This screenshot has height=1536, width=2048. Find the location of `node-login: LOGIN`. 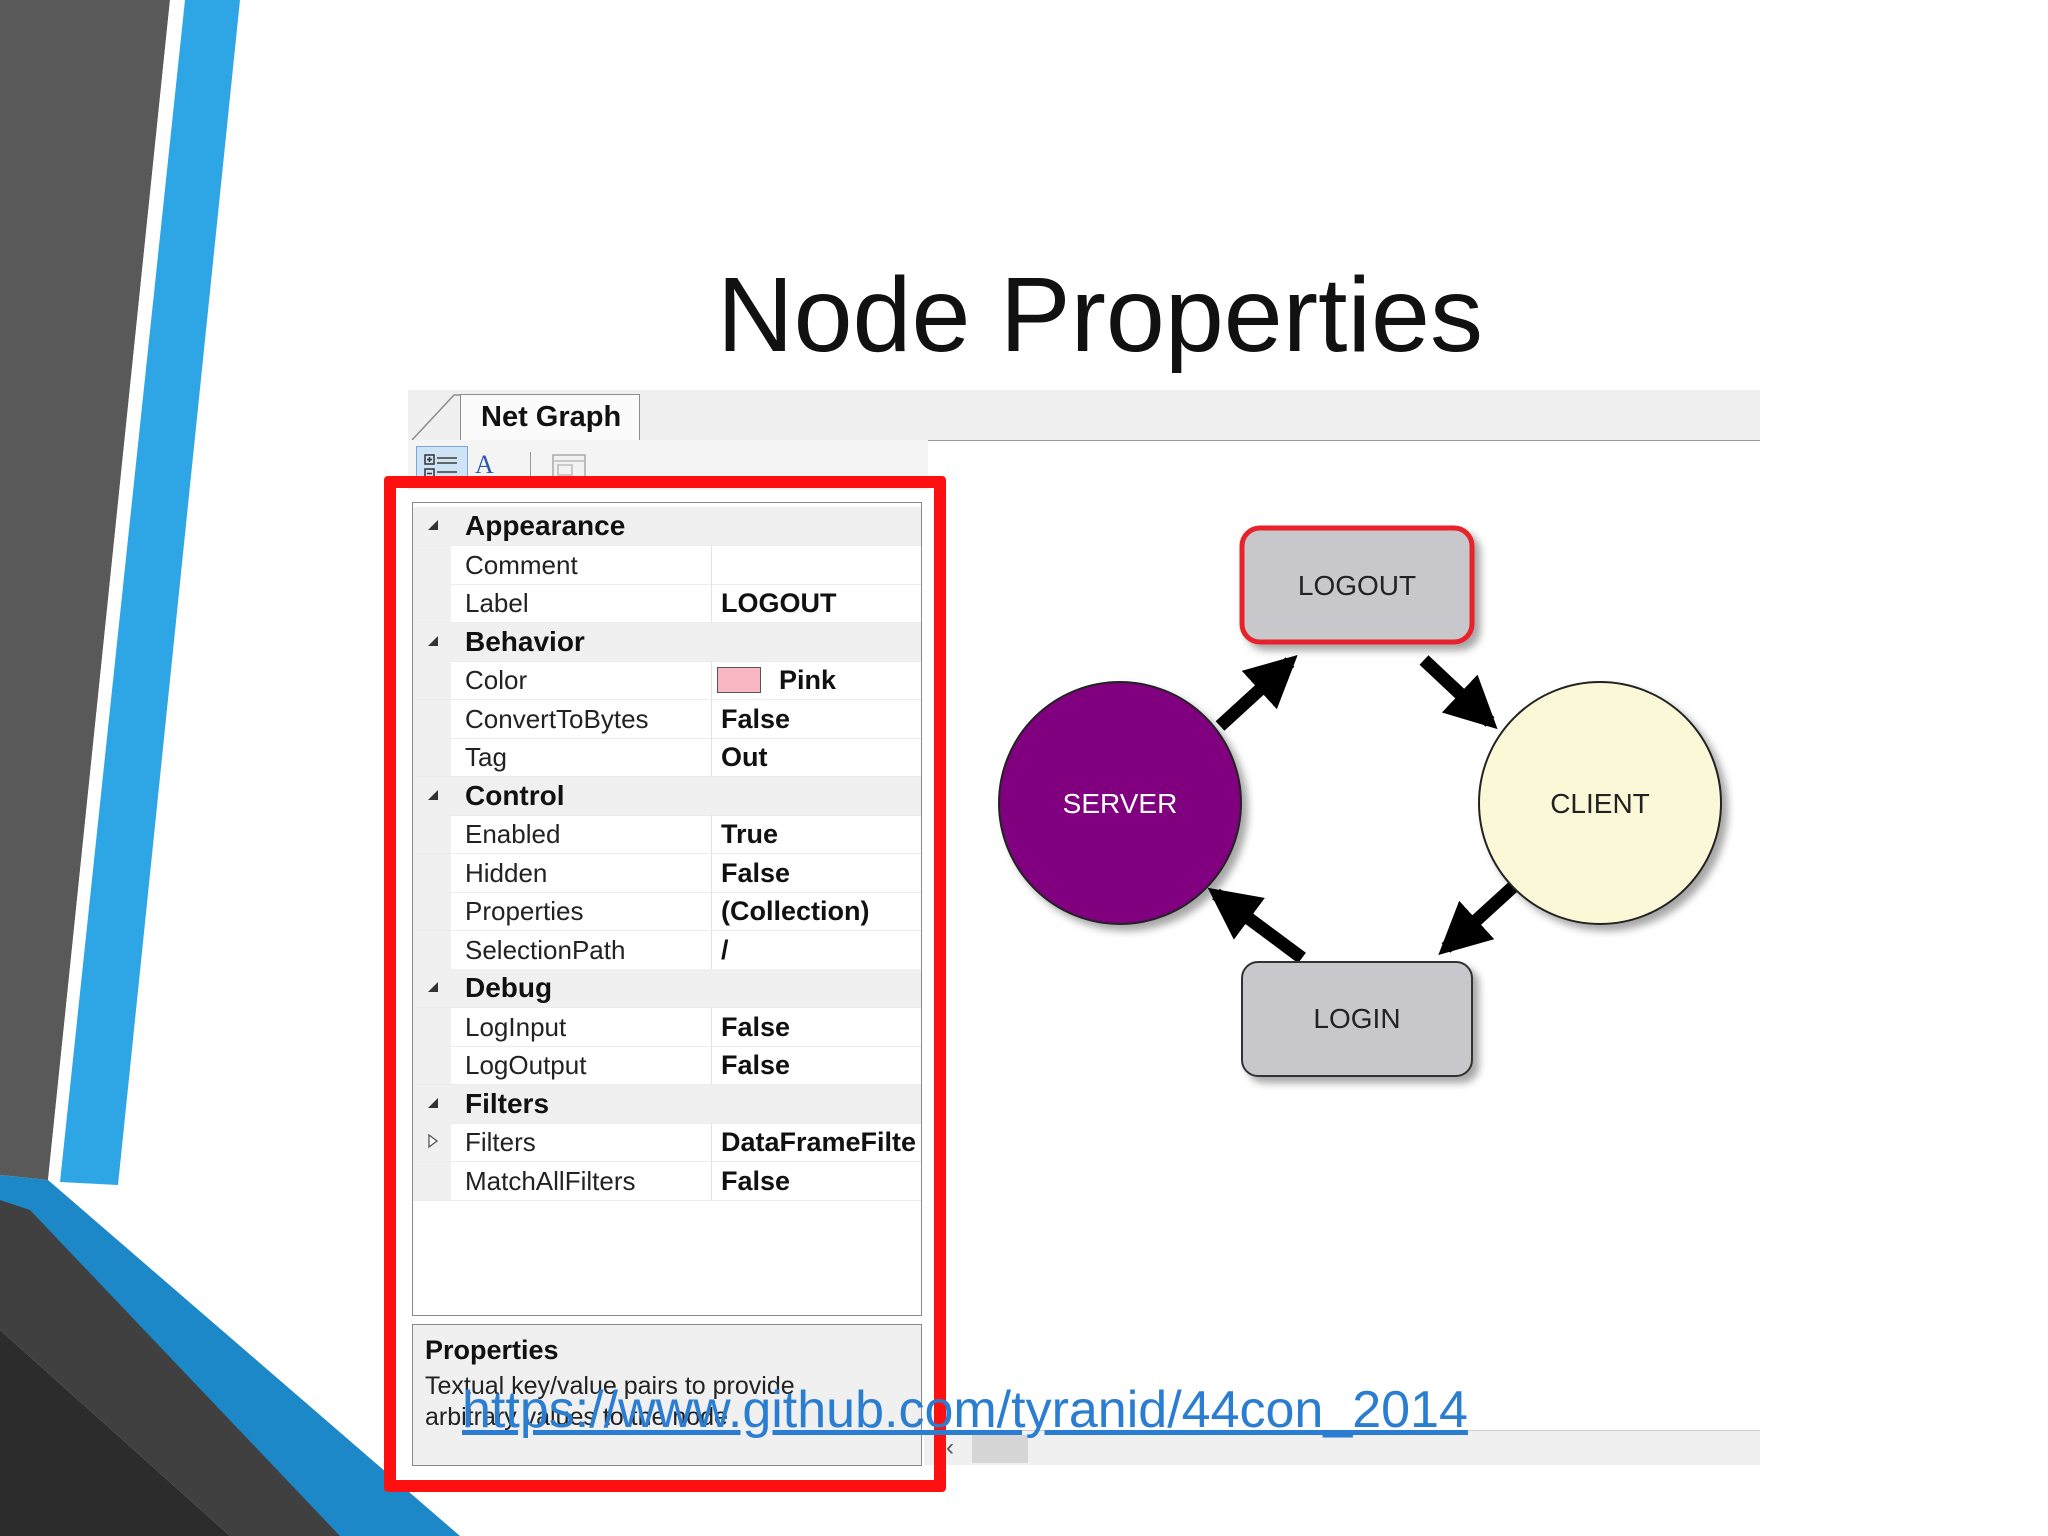

node-login: LOGIN is located at coordinates (1357, 1019).